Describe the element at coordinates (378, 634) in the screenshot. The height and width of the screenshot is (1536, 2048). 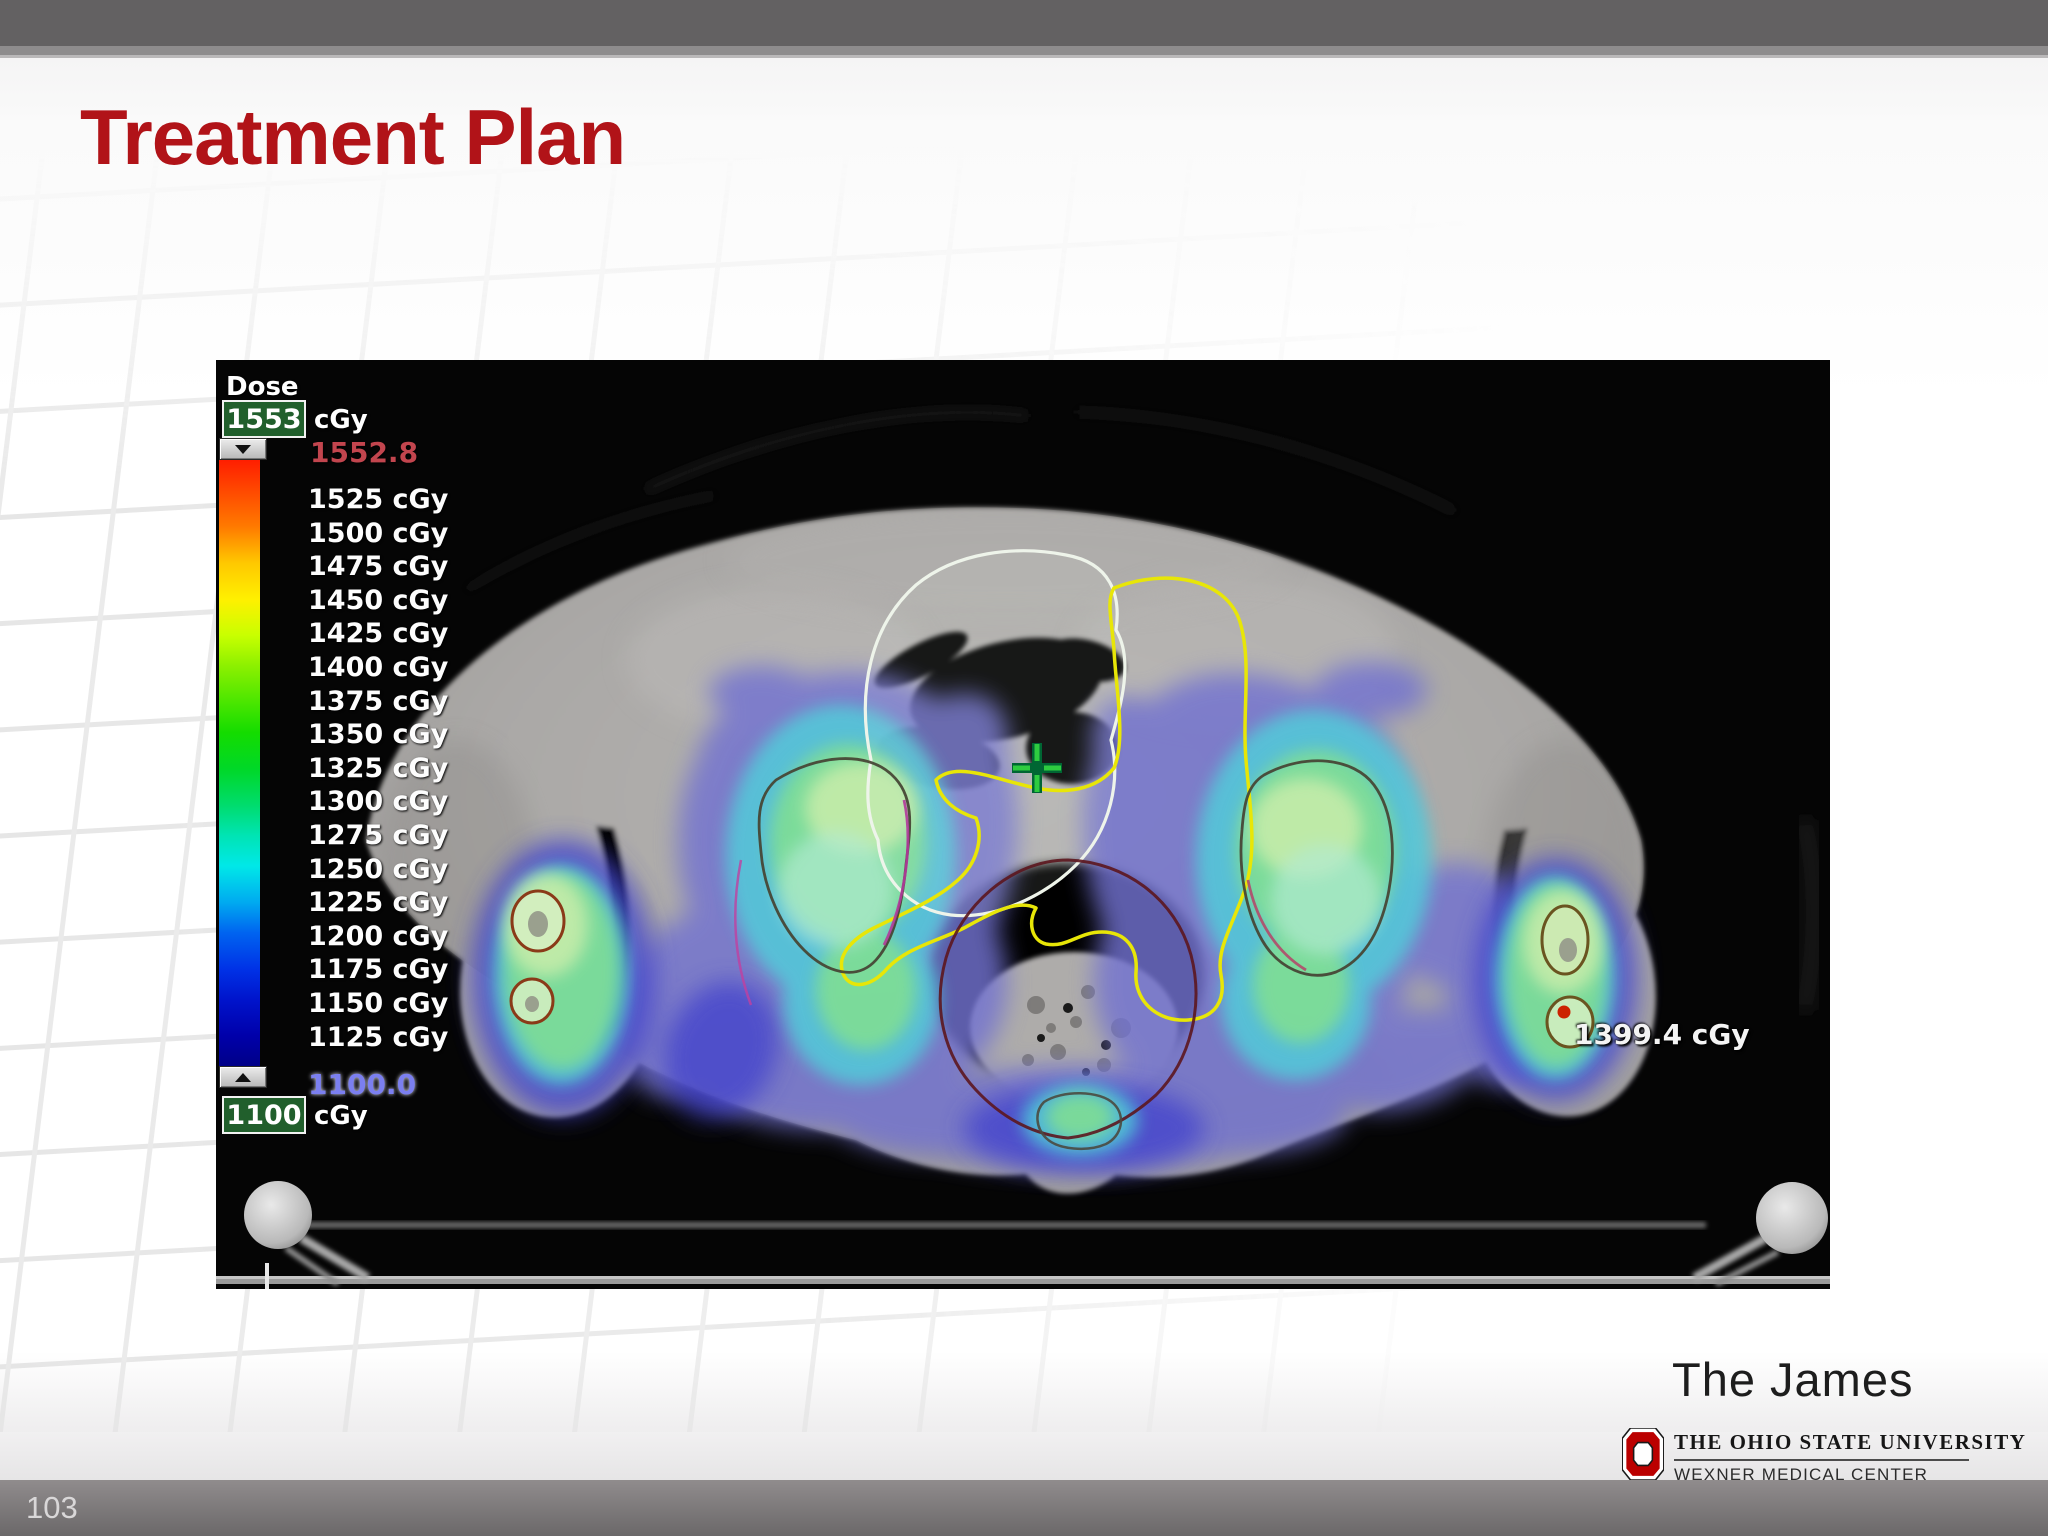
I see `dose-tick-label: 1425 cGy` at that location.